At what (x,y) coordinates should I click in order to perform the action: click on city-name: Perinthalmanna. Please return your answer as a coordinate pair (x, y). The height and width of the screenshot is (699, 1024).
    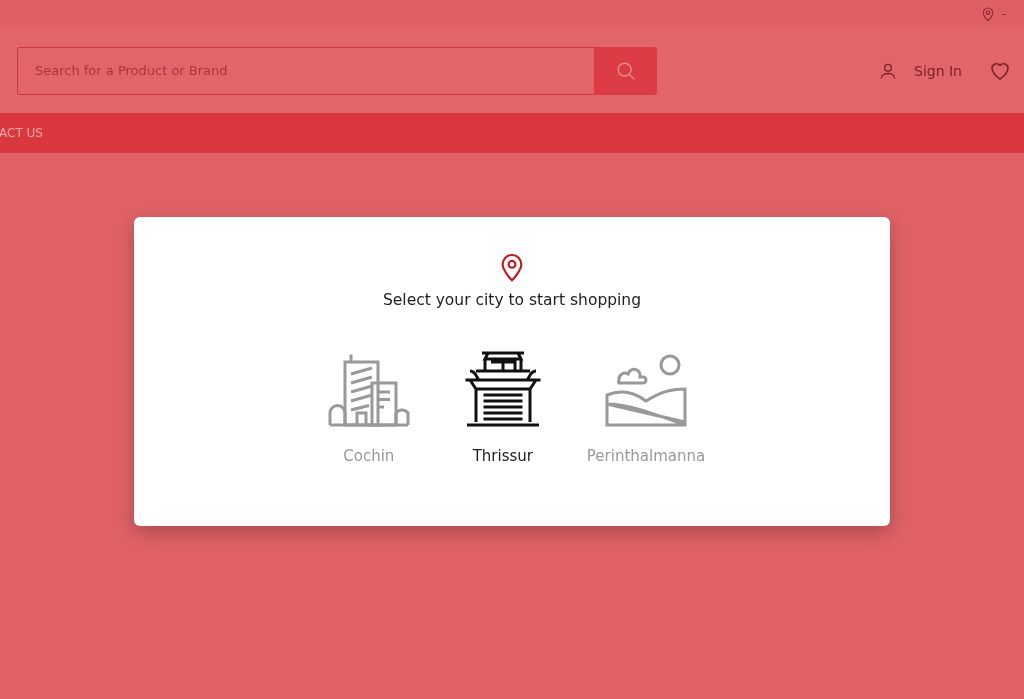
    Looking at the image, I should click on (646, 456).